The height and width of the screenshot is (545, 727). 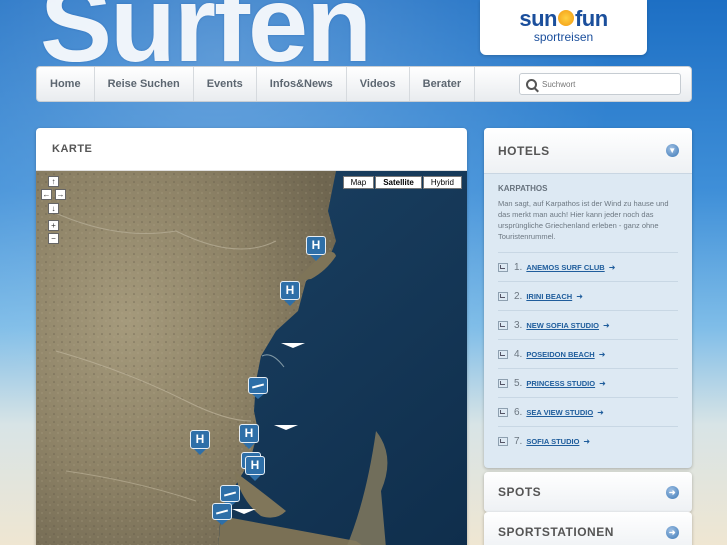 What do you see at coordinates (523, 188) in the screenshot?
I see `region-name: KARPATHOS` at bounding box center [523, 188].